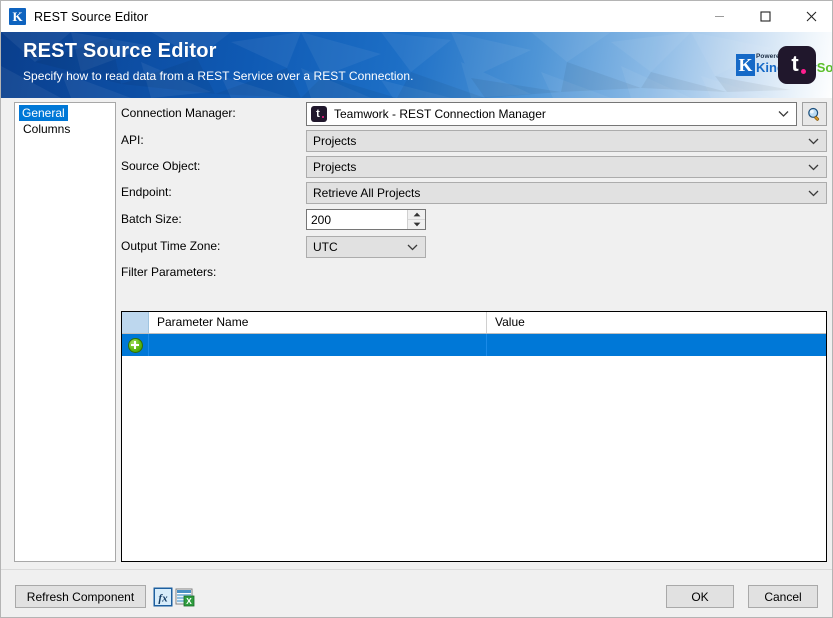 The image size is (833, 618). Describe the element at coordinates (440, 114) in the screenshot. I see `connection-manager-value: Teamwork - REST Connection Manager` at that location.